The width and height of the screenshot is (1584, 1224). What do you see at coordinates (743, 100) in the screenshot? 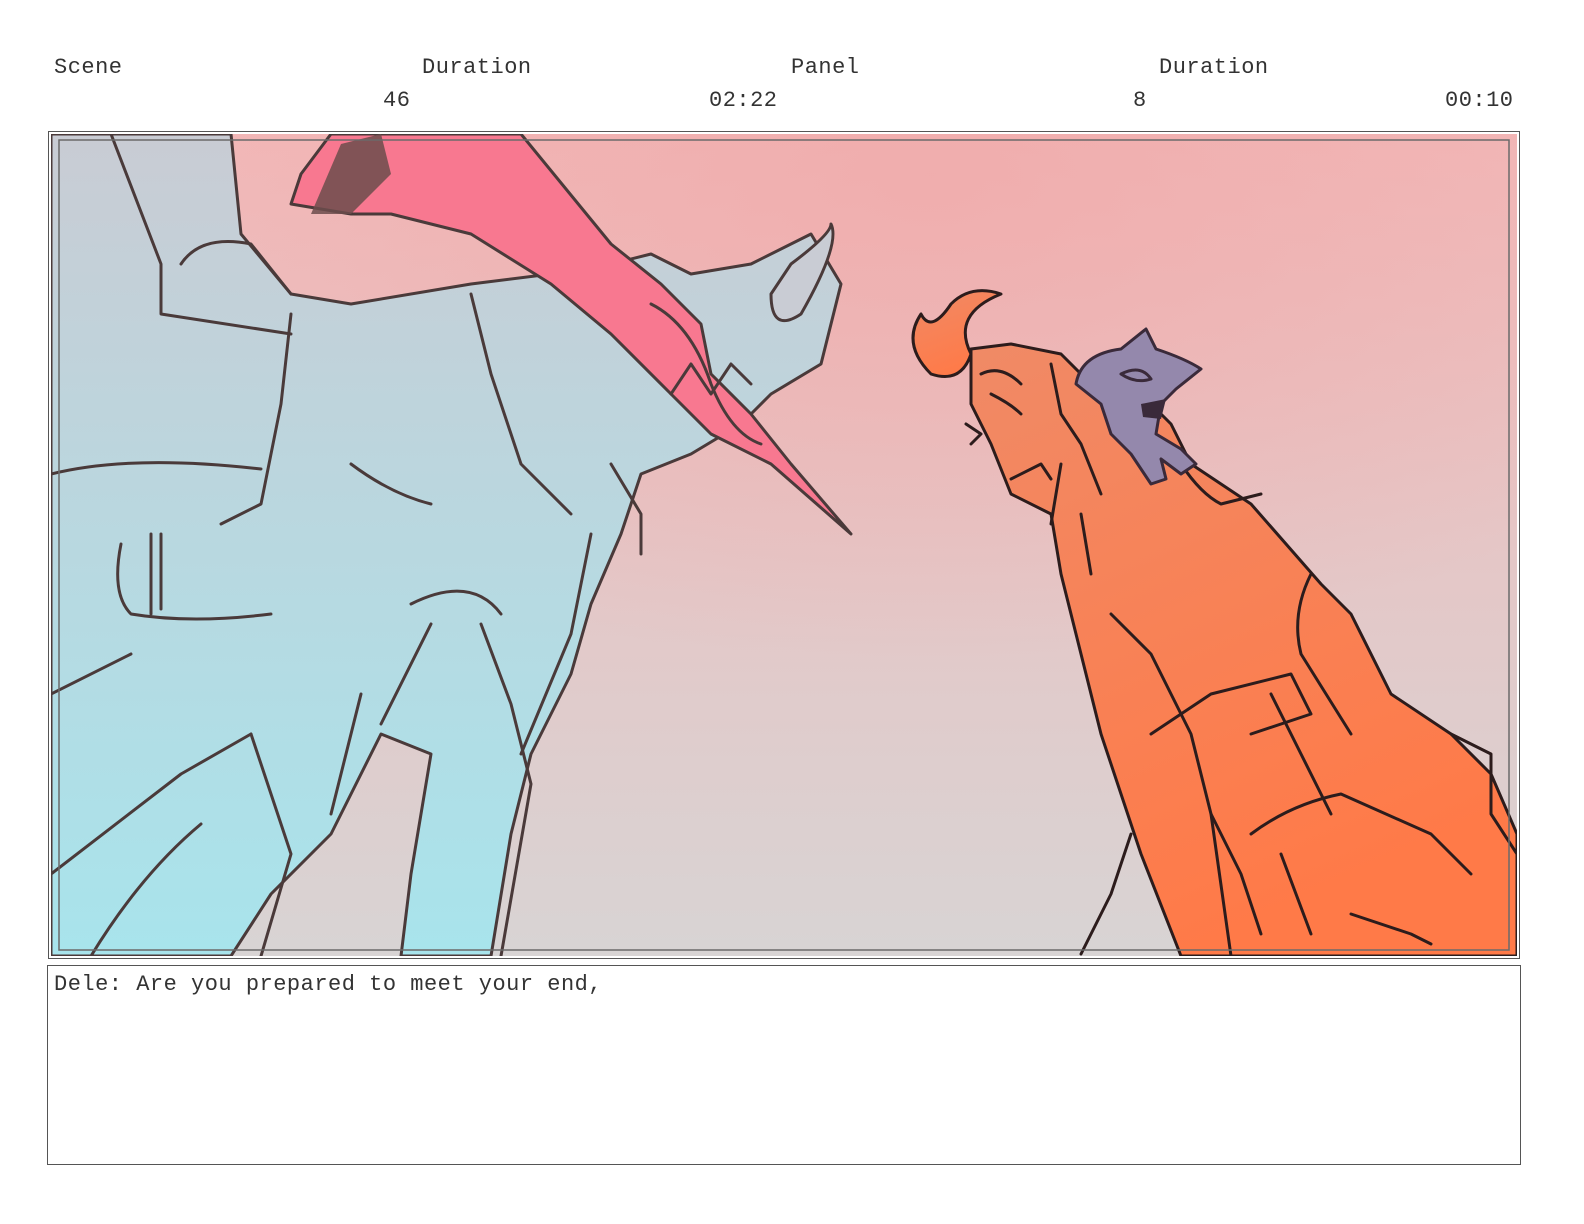
I see `scene-duration-value: 02:22` at bounding box center [743, 100].